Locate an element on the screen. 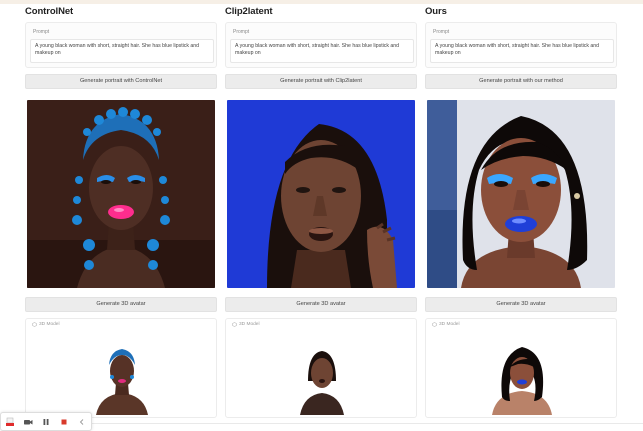 This screenshot has height=431, width=643. generate-portrait-button: Generate portrait with our method is located at coordinates (521, 81).